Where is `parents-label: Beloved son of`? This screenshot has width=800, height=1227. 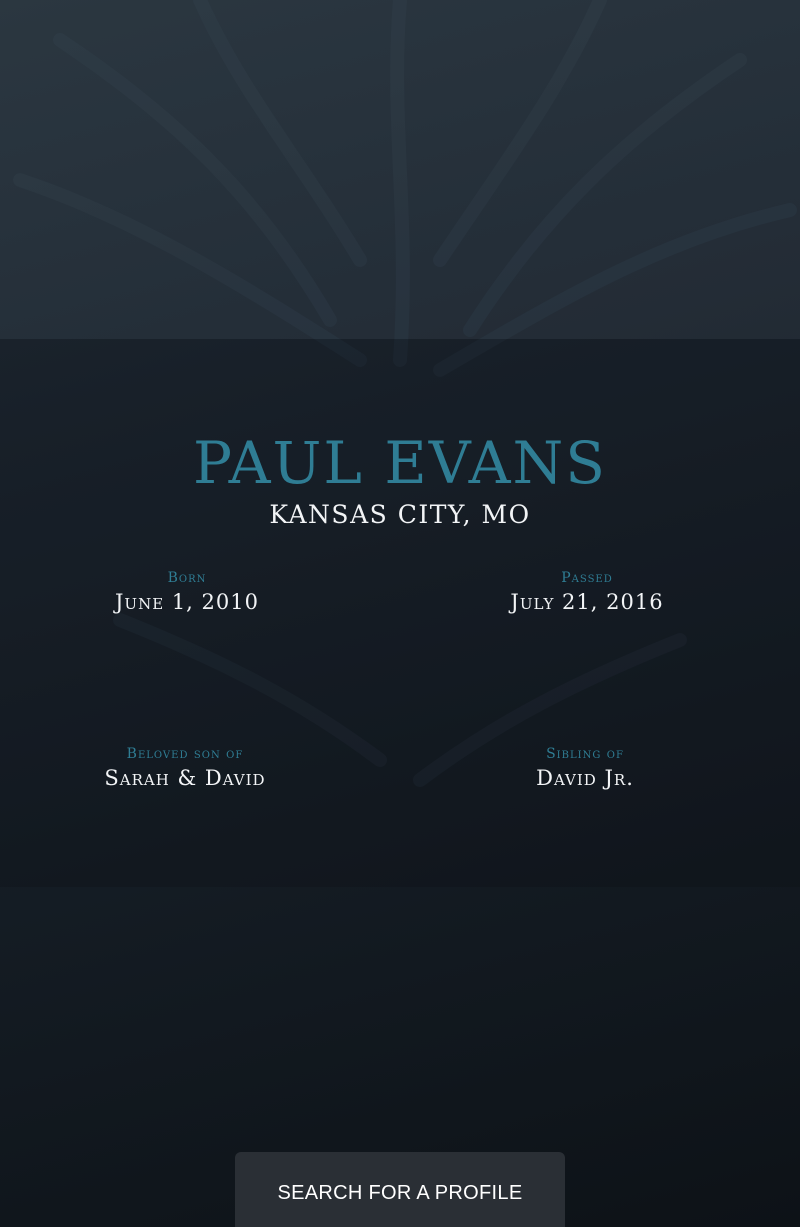 parents-label: Beloved son of is located at coordinates (185, 754).